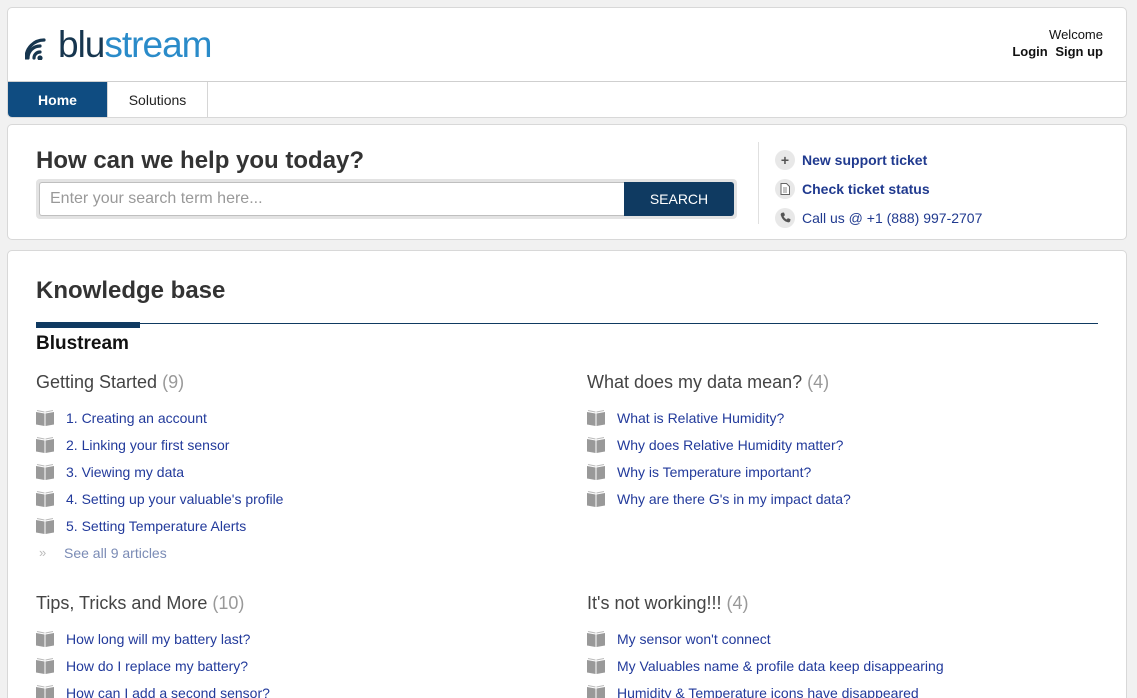 The height and width of the screenshot is (698, 1137). What do you see at coordinates (81, 44) in the screenshot?
I see `logo-wordmark-blu: blu` at bounding box center [81, 44].